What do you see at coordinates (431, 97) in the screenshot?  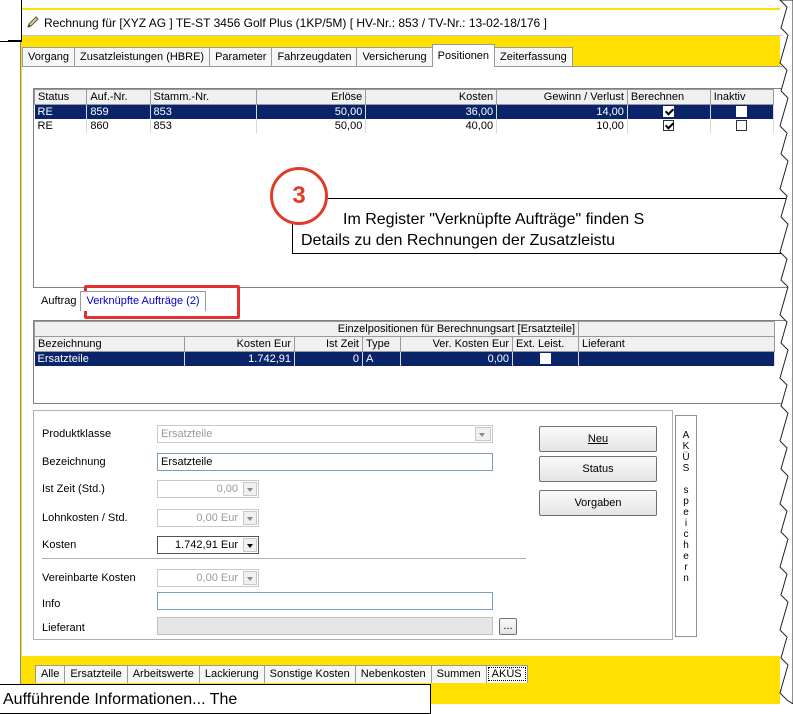 I see `column-header: Kosten` at bounding box center [431, 97].